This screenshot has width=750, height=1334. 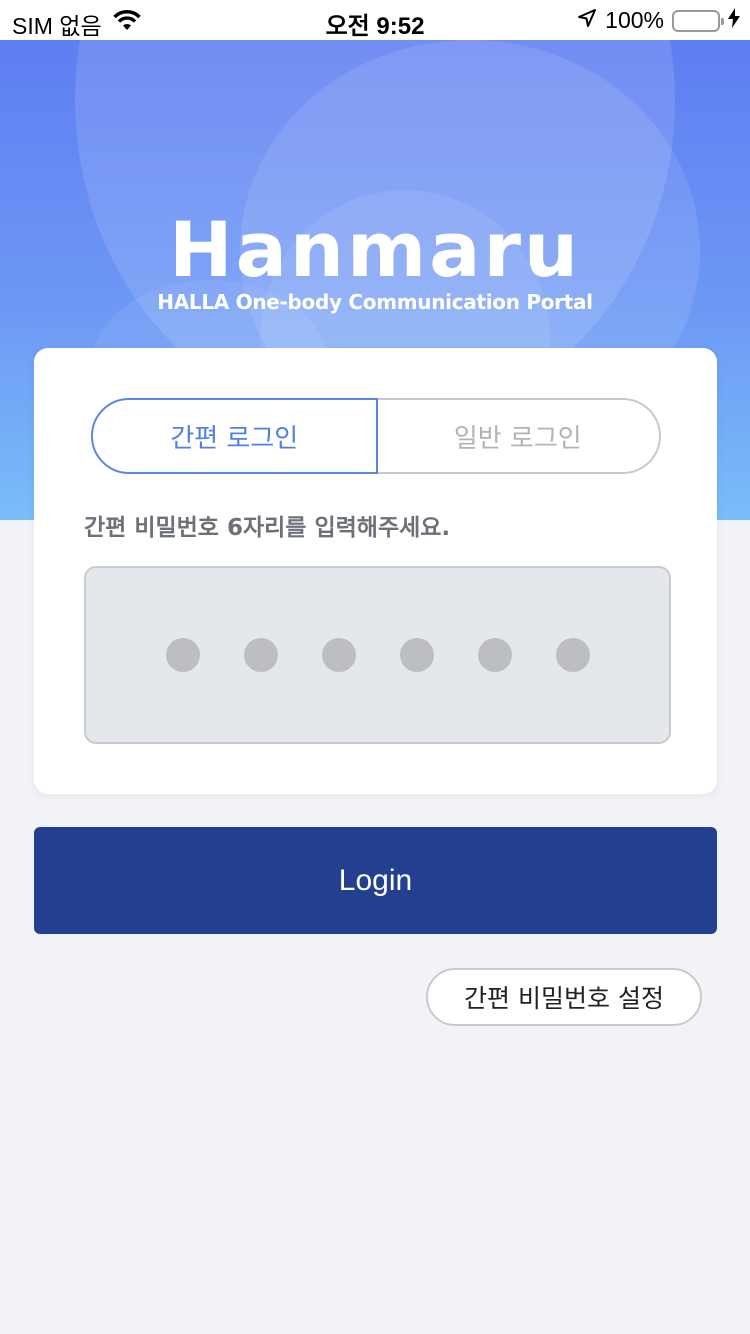 What do you see at coordinates (734, 20) in the screenshot?
I see `bolt-icon` at bounding box center [734, 20].